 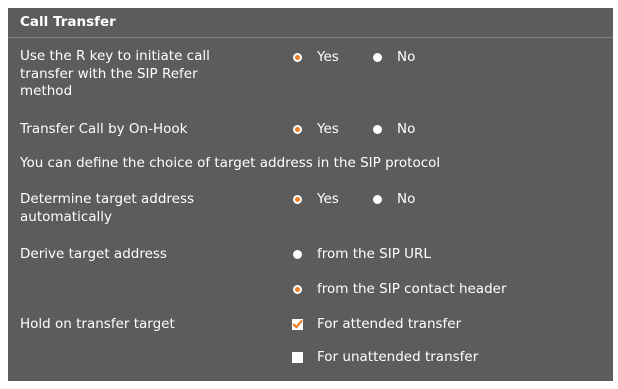 I want to click on determine-yes-radio, so click(x=297, y=199).